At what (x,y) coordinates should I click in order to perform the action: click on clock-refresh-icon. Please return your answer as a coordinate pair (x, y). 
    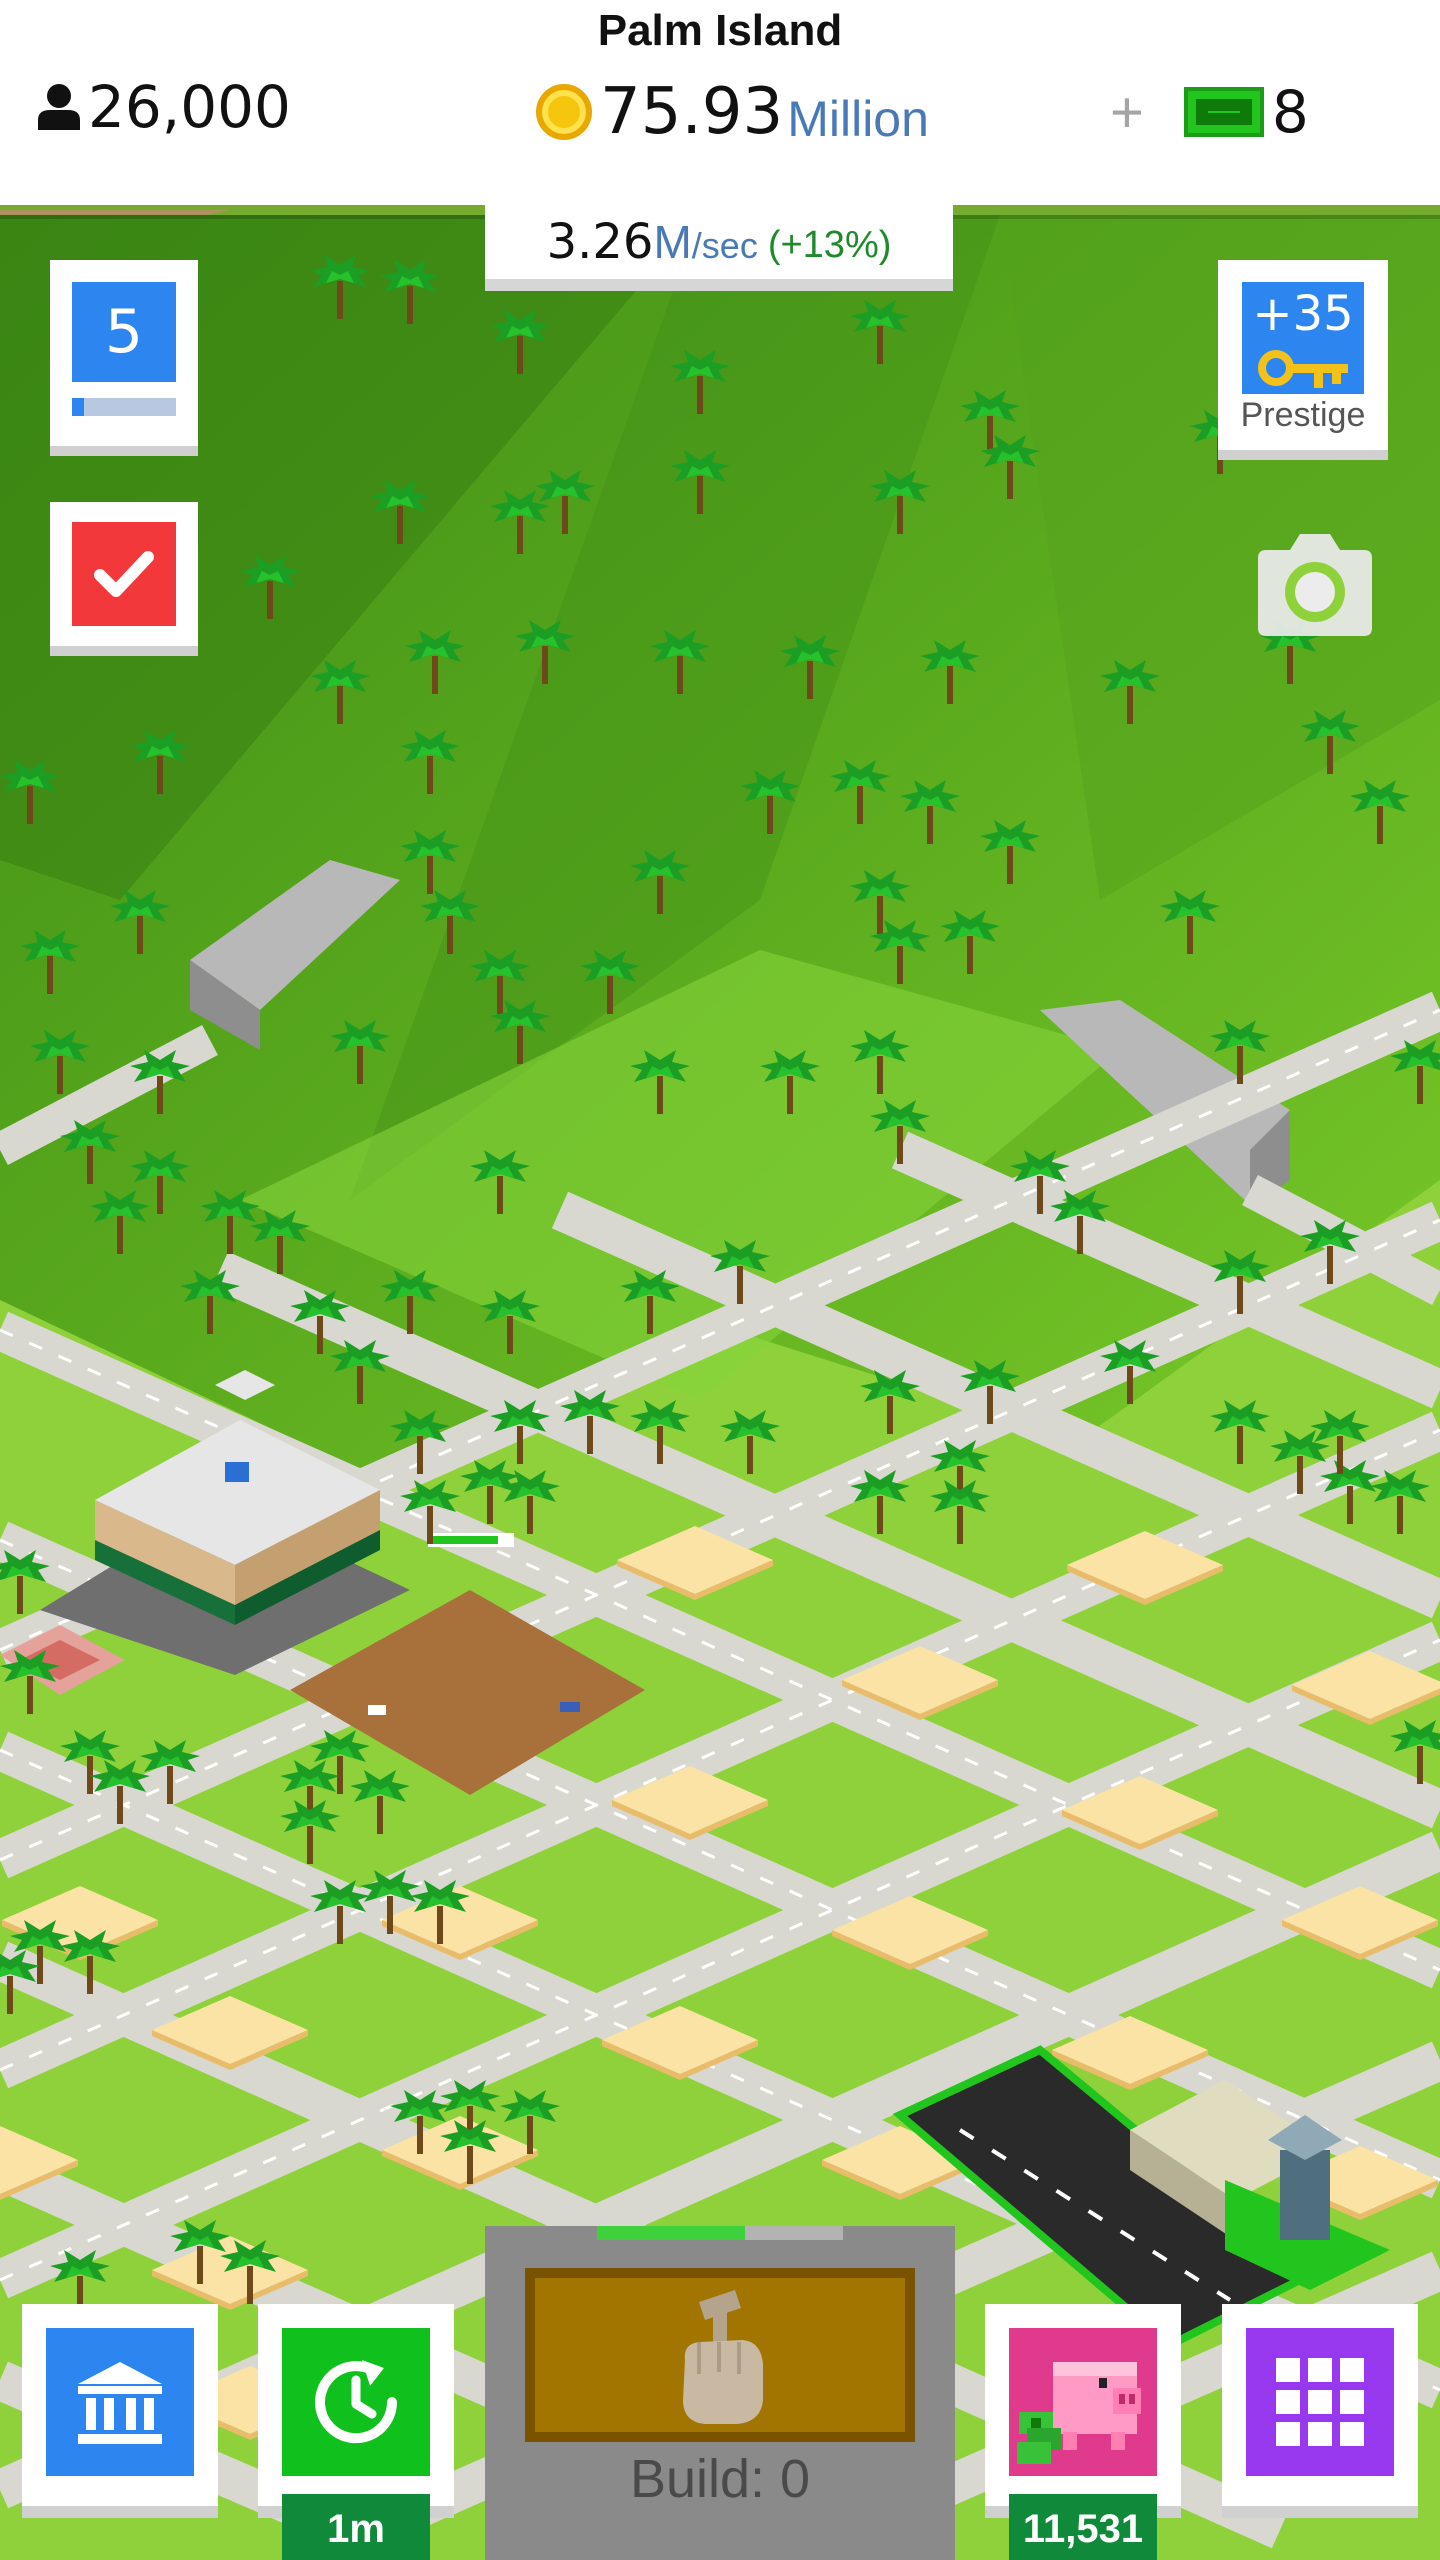
    Looking at the image, I should click on (356, 2402).